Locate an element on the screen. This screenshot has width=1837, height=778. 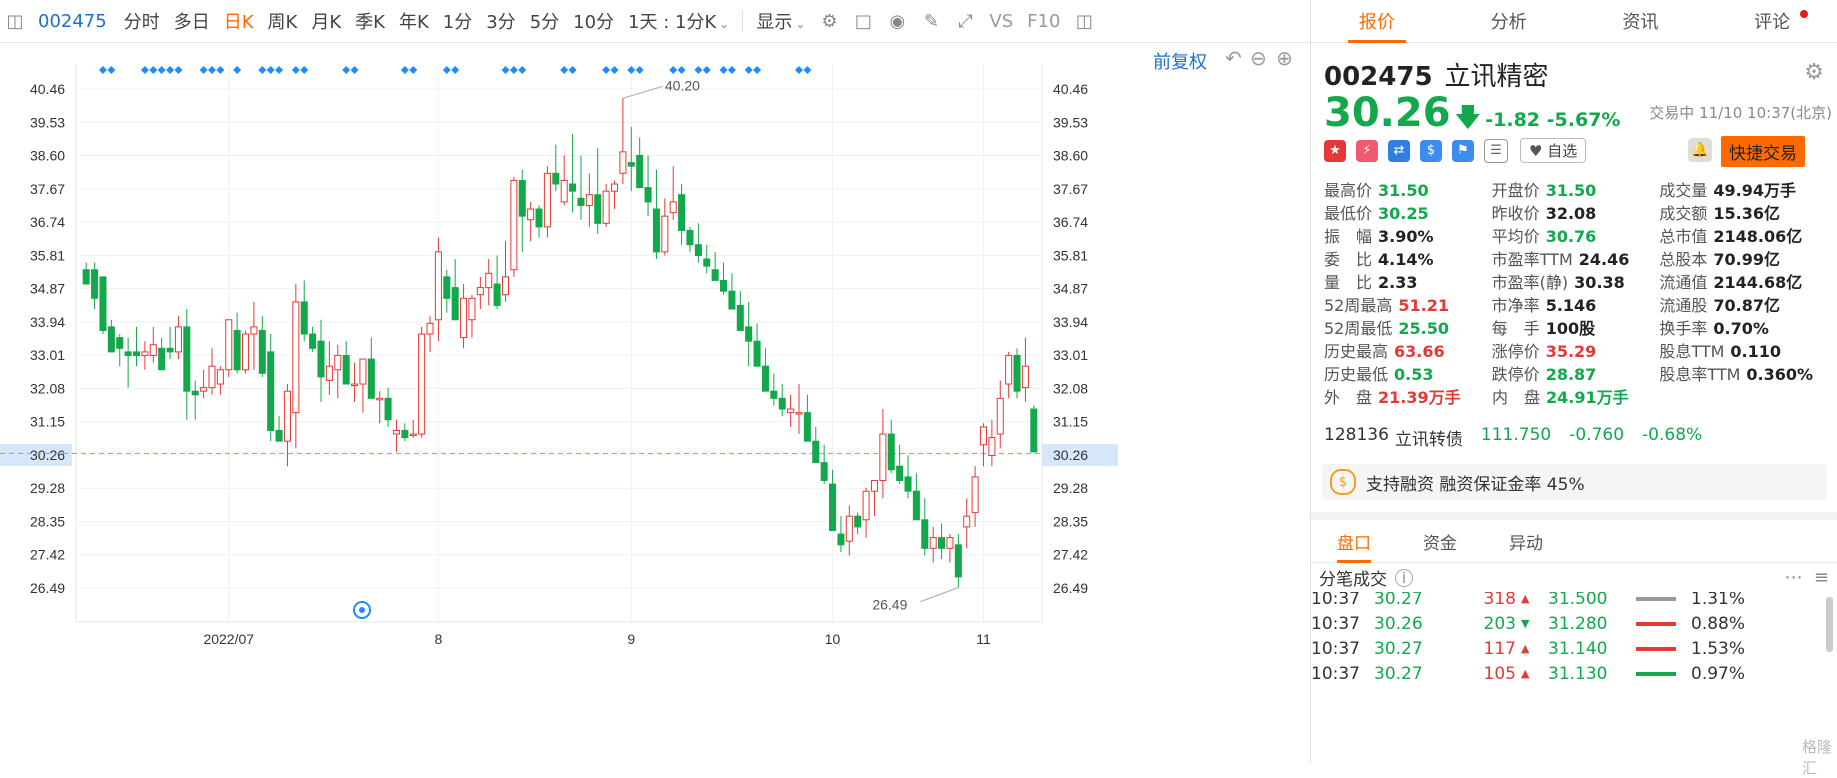
period-tab: 多日 is located at coordinates (192, 21).